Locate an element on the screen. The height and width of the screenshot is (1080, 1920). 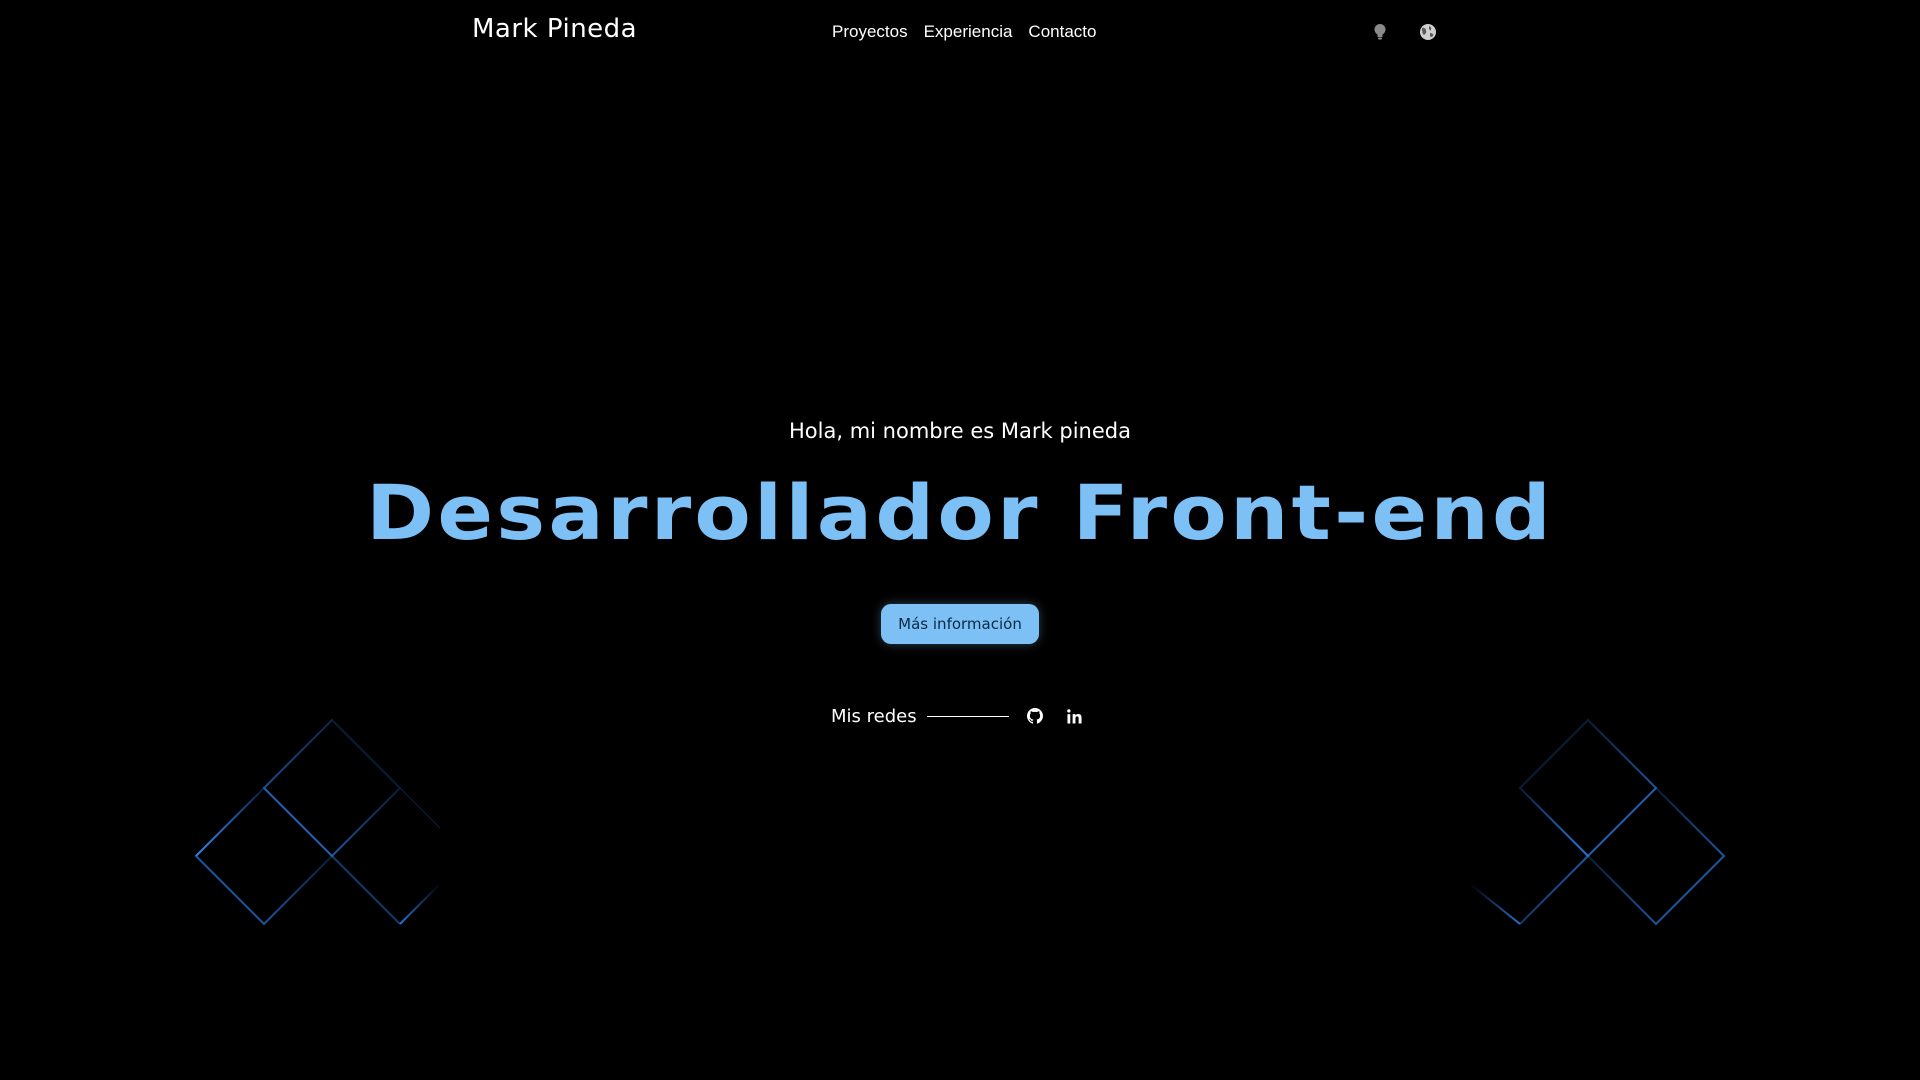
hero-title: Desarrollador Front-end is located at coordinates (960, 512).